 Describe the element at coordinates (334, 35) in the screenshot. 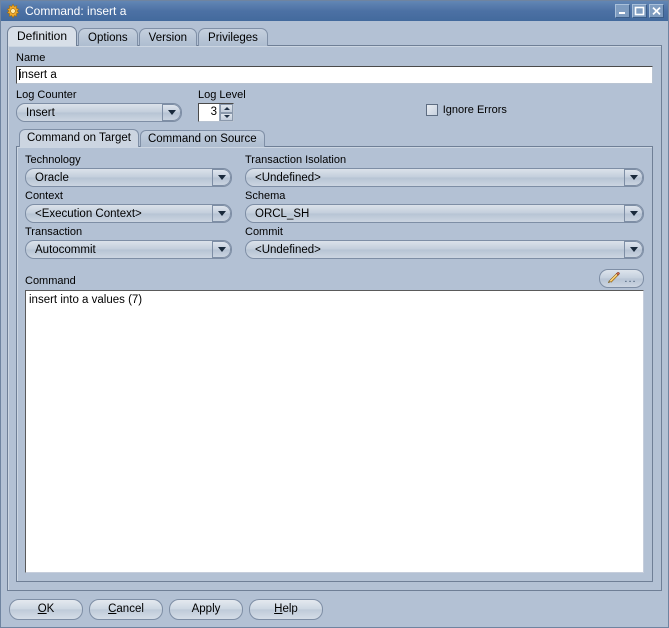

I see `main-tab-strip: Definition Options Version Privileges` at that location.